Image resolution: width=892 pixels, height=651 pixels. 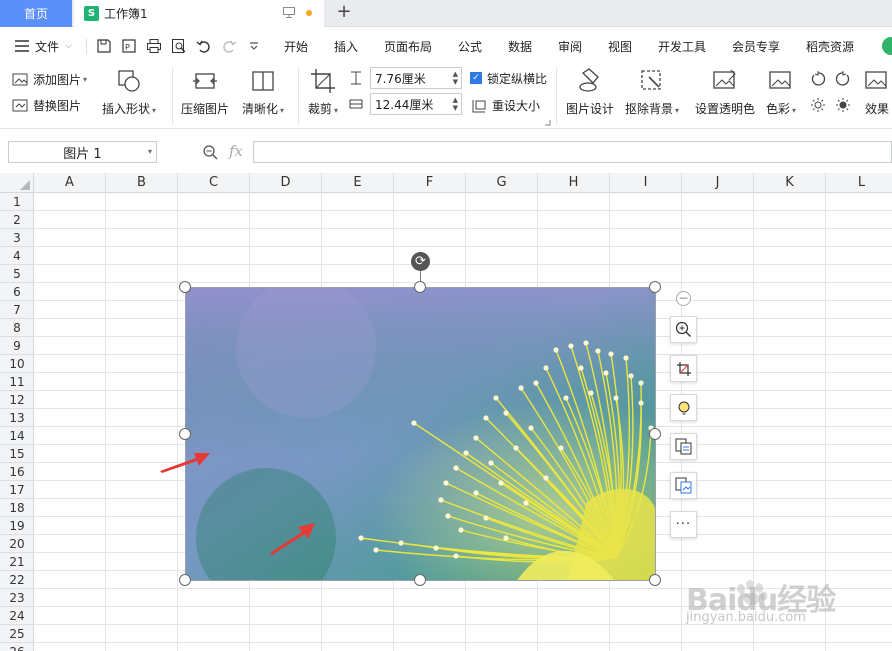 I want to click on rotate-right-icon, so click(x=843, y=79).